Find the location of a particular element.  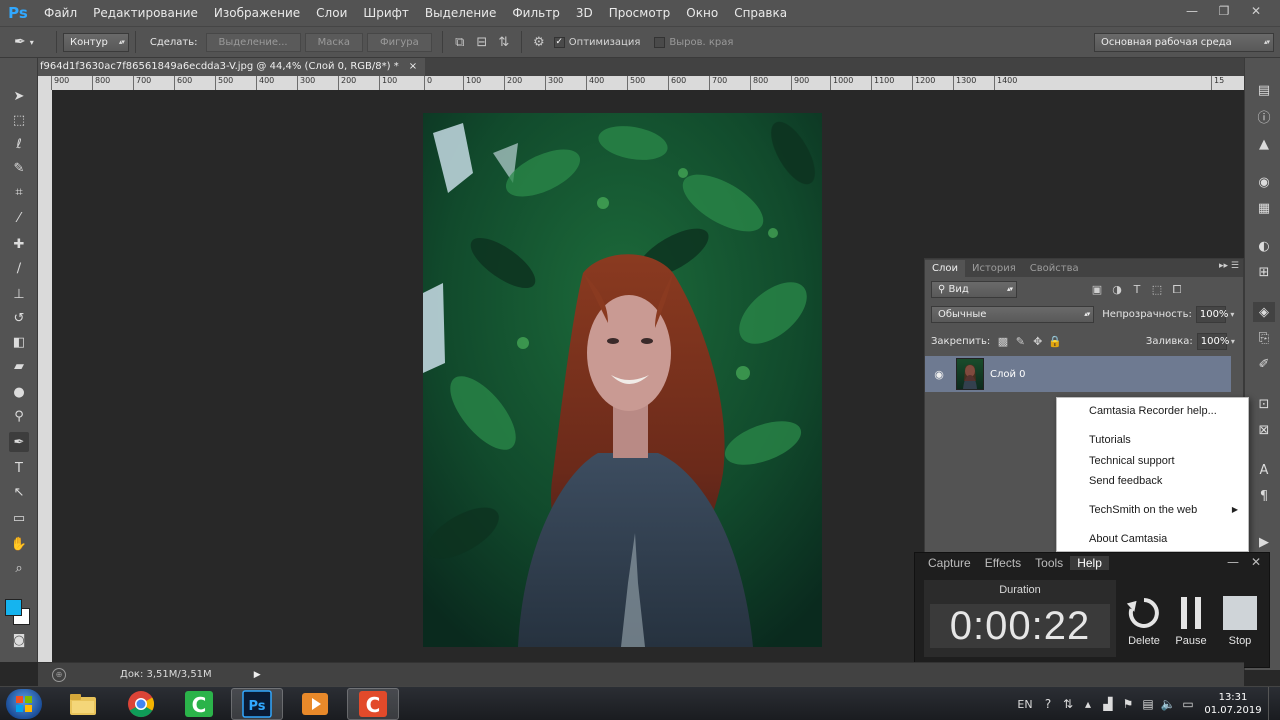

stop-button: Stop is located at coordinates (1240, 619).